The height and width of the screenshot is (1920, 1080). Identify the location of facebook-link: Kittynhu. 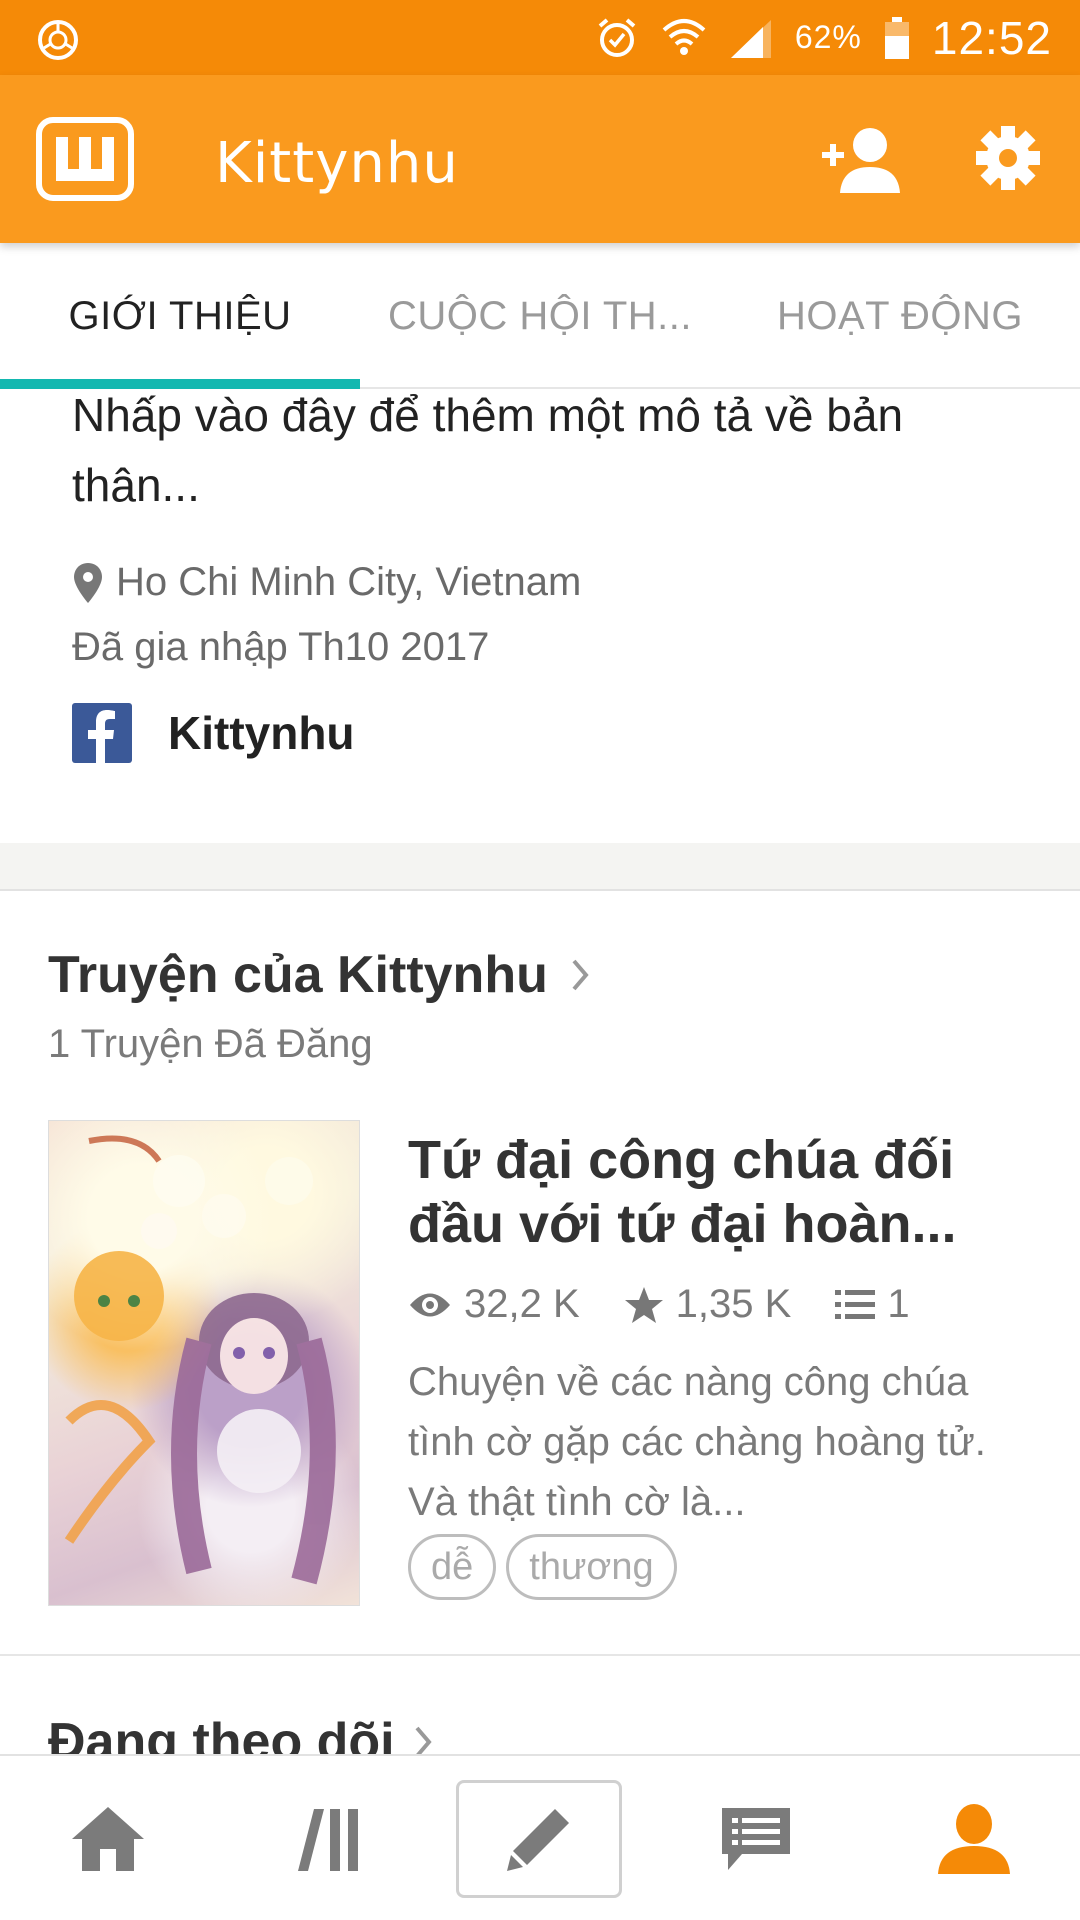
(213, 733).